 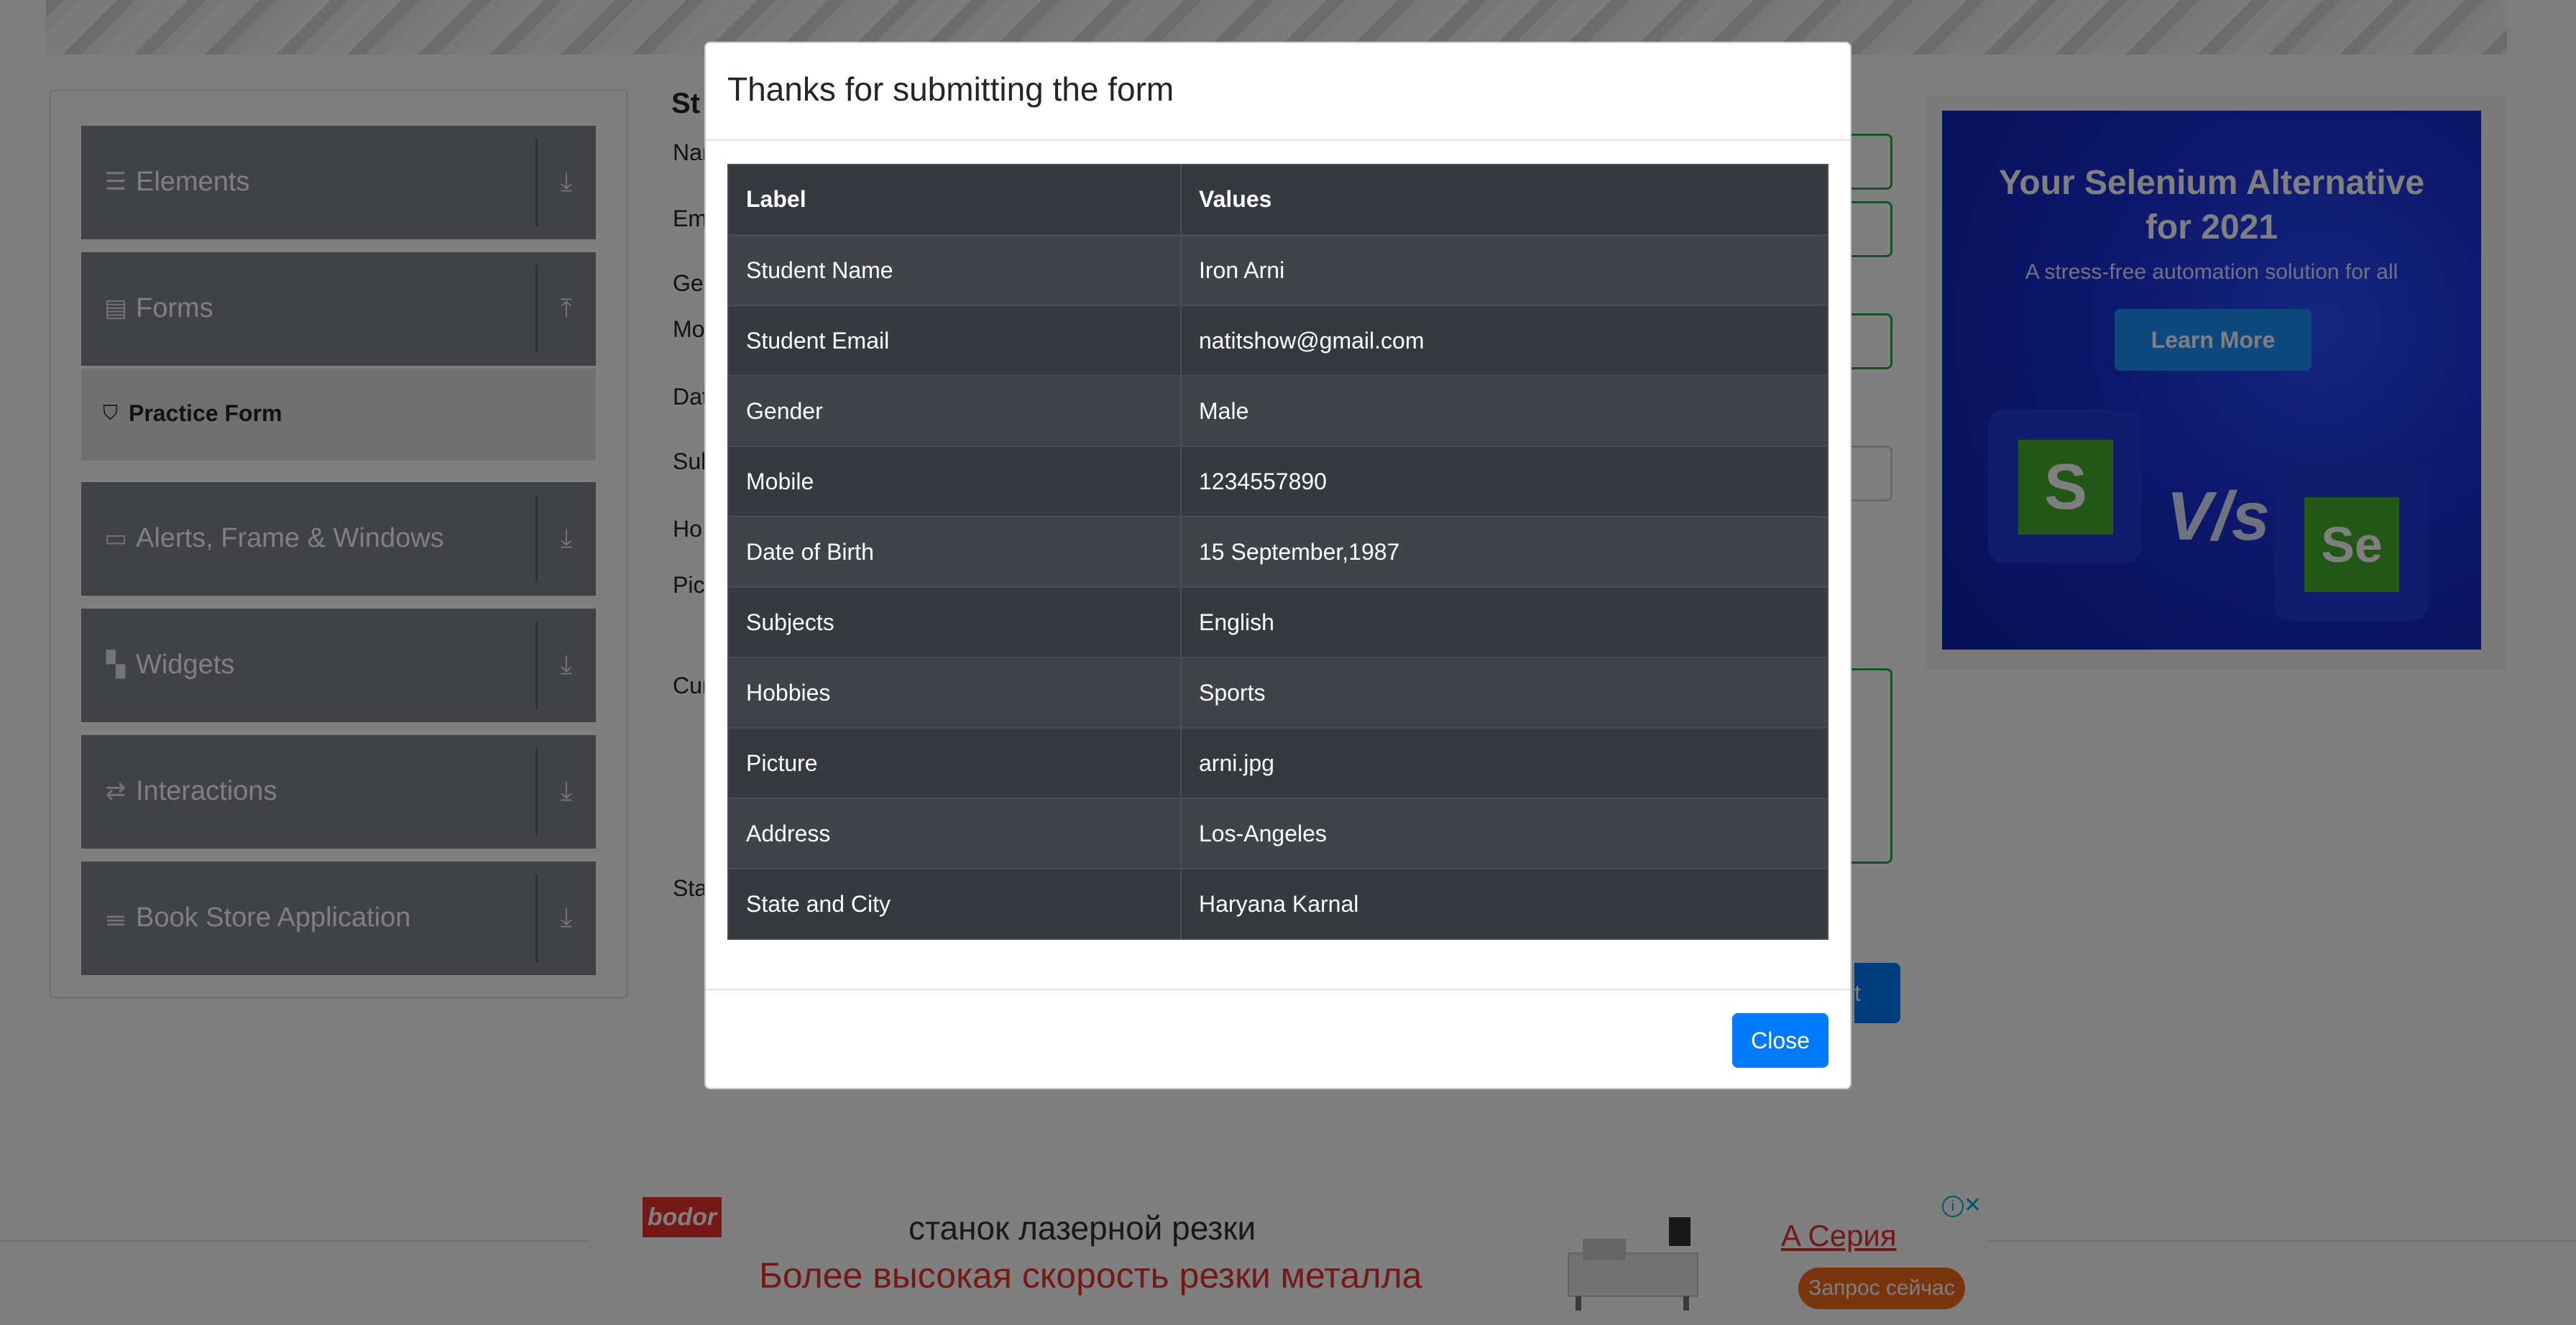 I want to click on row-value: Los-Angeles, so click(x=1504, y=833).